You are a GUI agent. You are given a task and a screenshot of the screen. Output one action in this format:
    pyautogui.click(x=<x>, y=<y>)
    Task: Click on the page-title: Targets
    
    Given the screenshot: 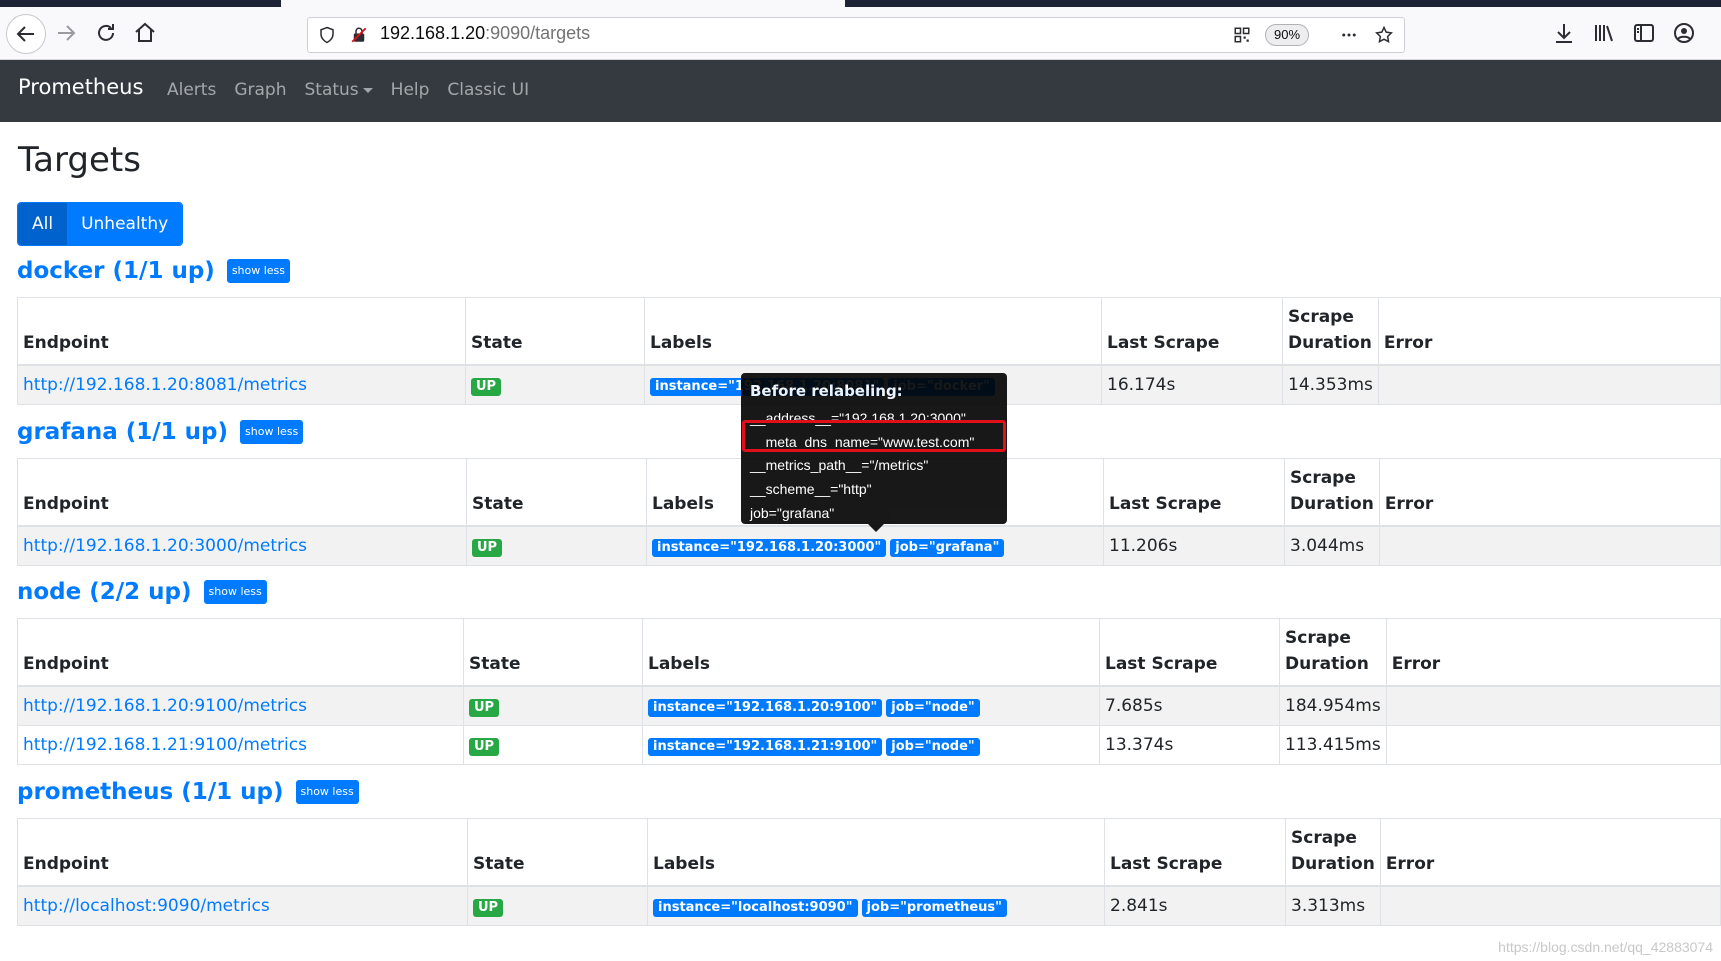 What is the action you would take?
    pyautogui.click(x=79, y=160)
    